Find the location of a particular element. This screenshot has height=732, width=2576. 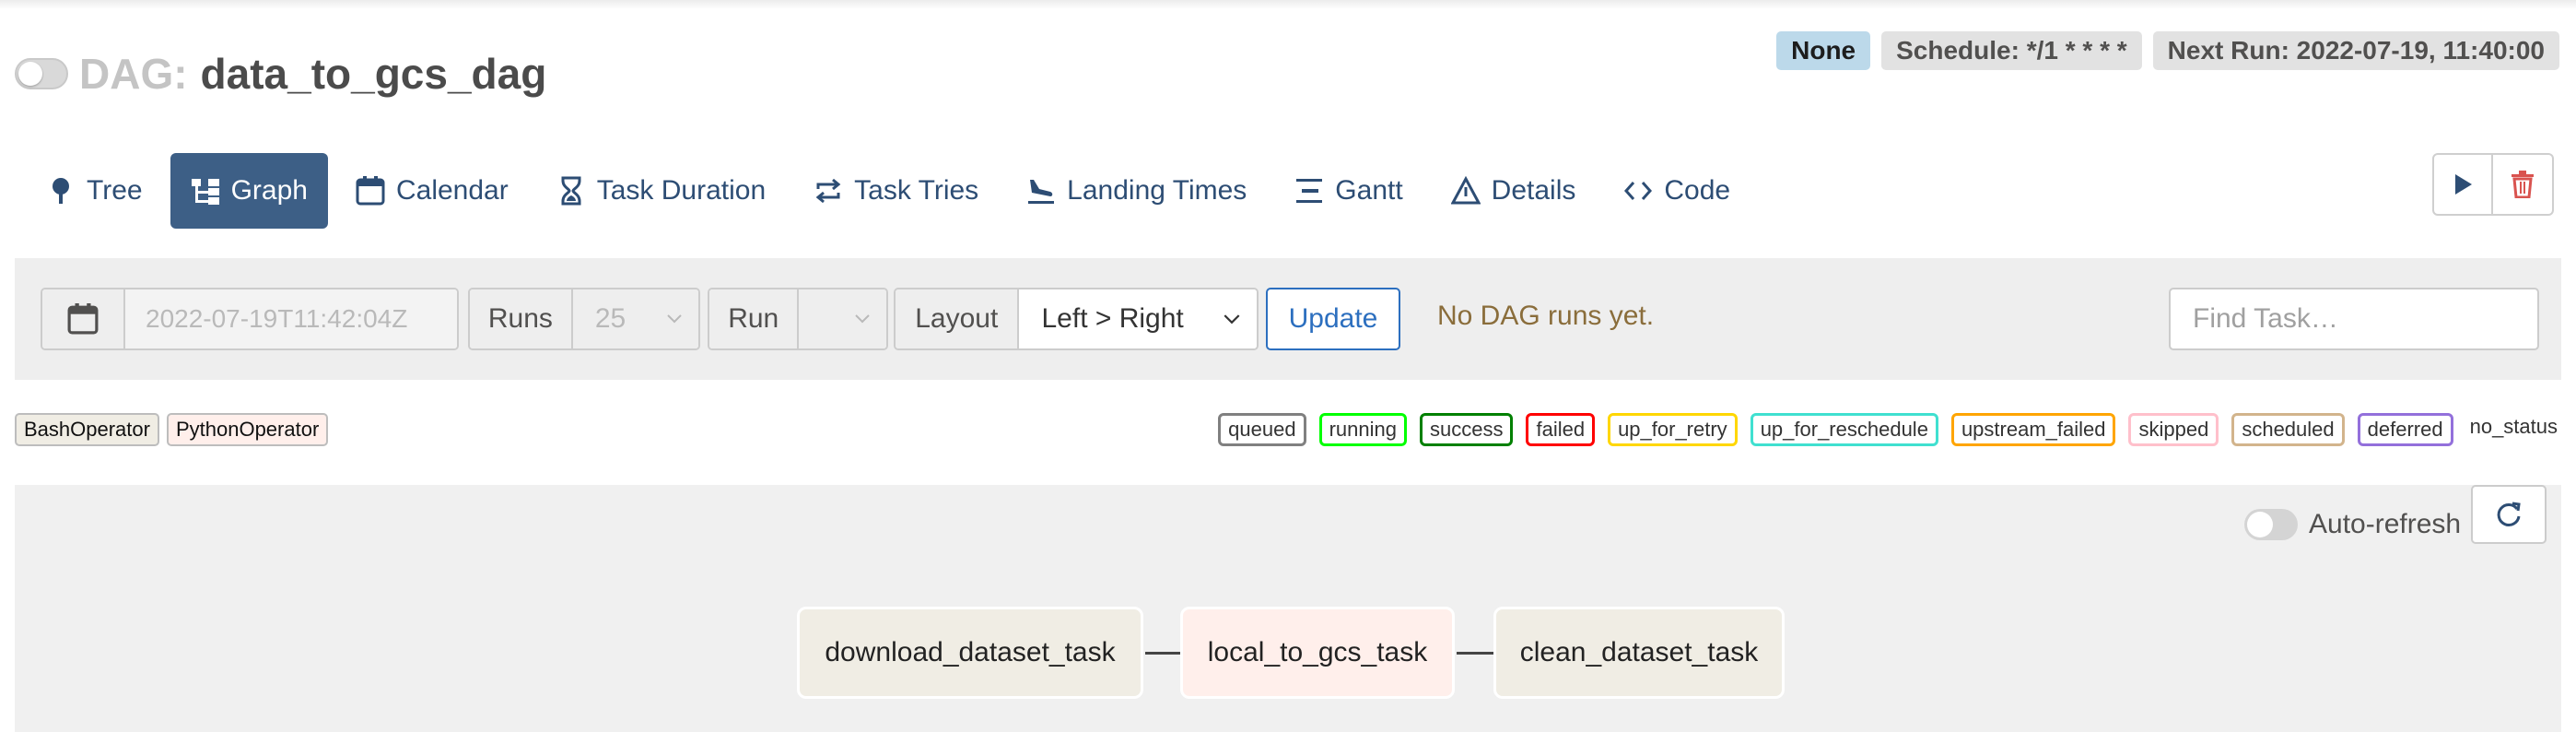

operator-legend: BashOperator PythonOperator is located at coordinates (172, 429).